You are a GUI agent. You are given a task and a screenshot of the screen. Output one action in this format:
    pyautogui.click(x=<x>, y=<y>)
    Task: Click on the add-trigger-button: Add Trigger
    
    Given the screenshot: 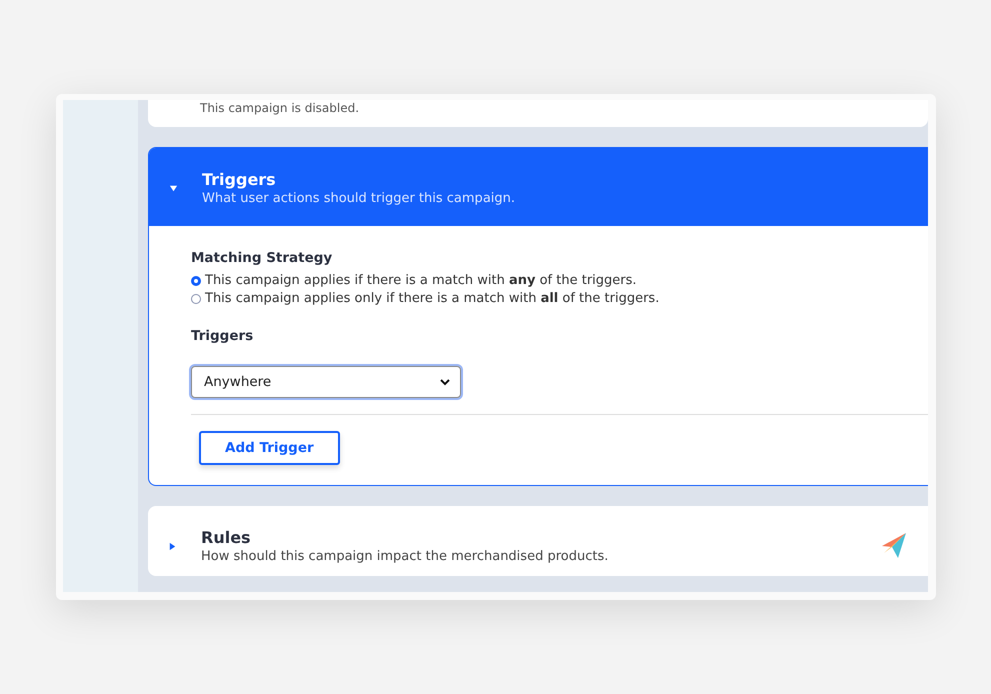 What is the action you would take?
    pyautogui.click(x=269, y=448)
    